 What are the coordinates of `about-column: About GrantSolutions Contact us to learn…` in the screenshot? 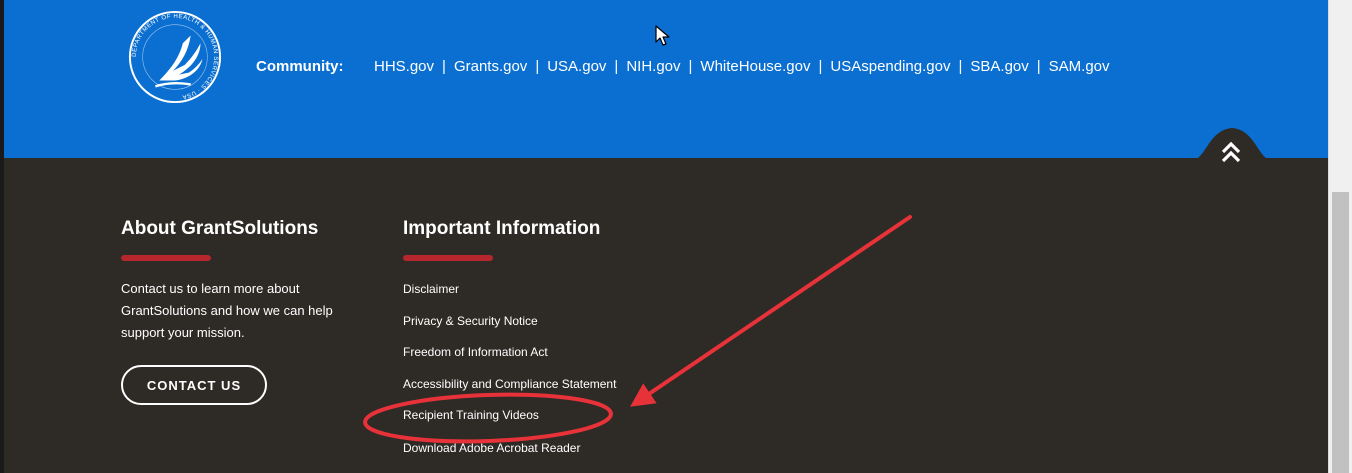 It's located at (251, 311).